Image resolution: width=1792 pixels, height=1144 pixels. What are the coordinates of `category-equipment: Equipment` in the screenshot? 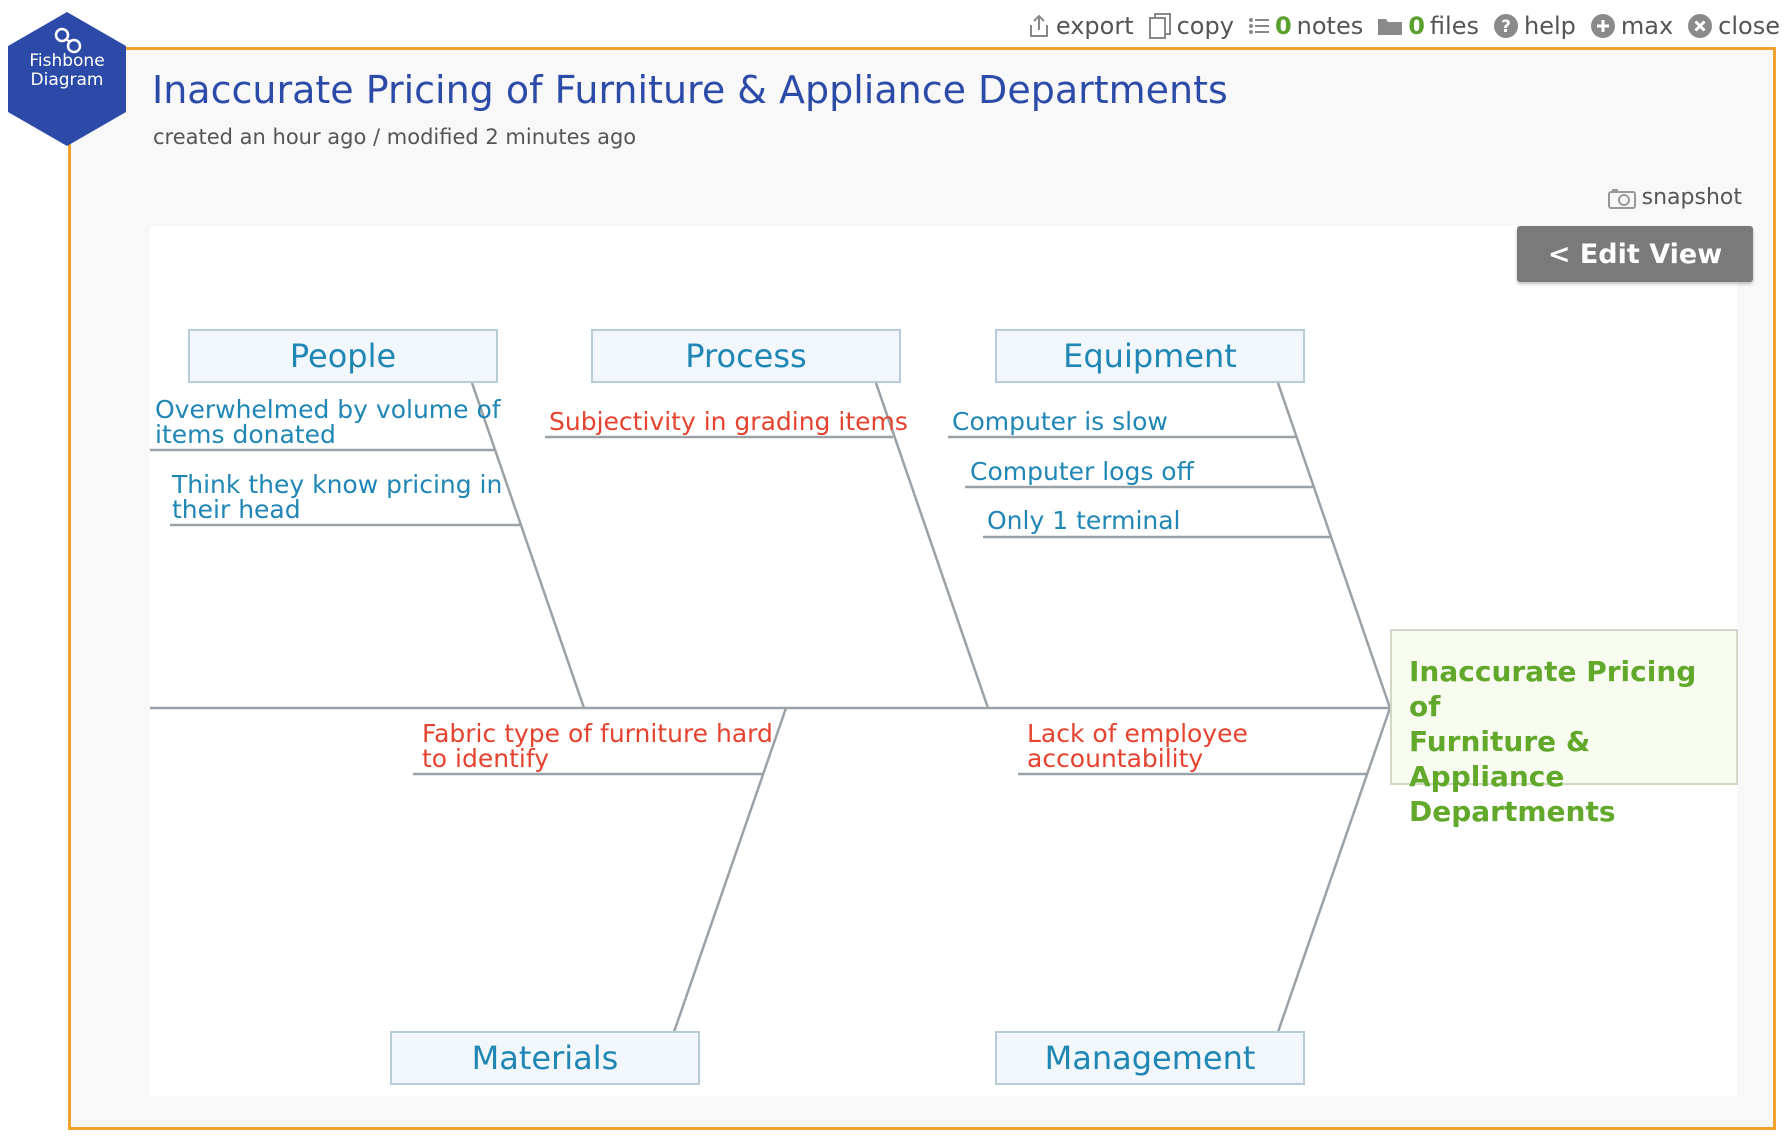 It's located at (1150, 356).